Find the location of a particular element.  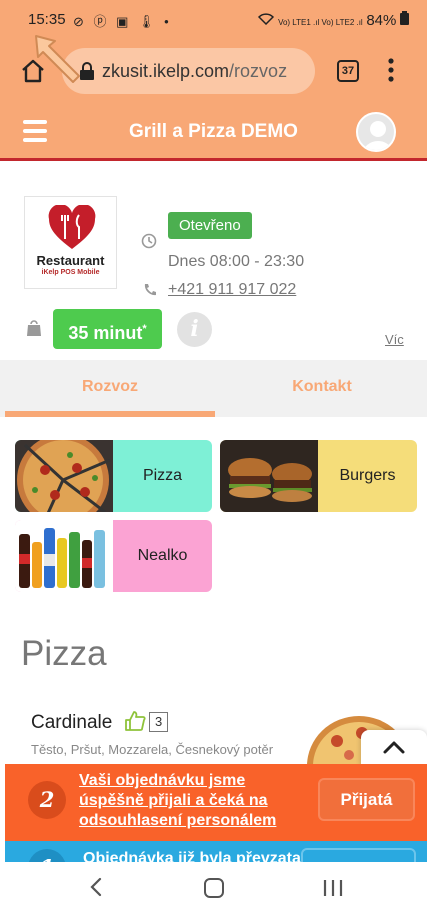

category-nealko: Nealko is located at coordinates (113, 556).